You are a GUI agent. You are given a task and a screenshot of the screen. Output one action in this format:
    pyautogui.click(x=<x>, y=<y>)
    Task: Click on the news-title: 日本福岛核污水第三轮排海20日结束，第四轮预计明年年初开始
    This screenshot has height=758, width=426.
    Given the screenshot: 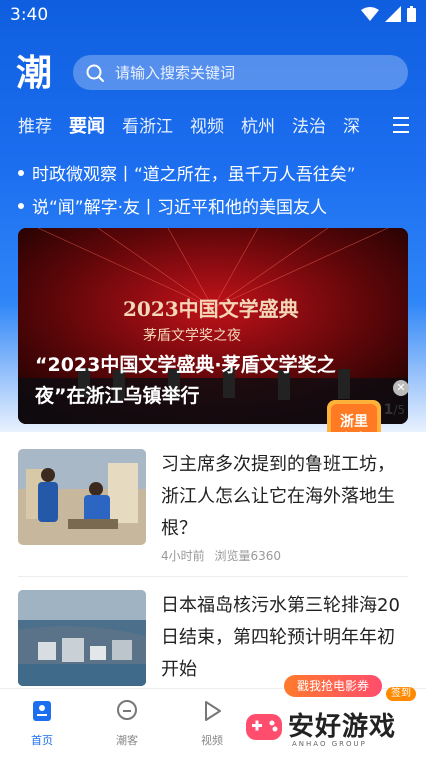 What is the action you would take?
    pyautogui.click(x=280, y=637)
    